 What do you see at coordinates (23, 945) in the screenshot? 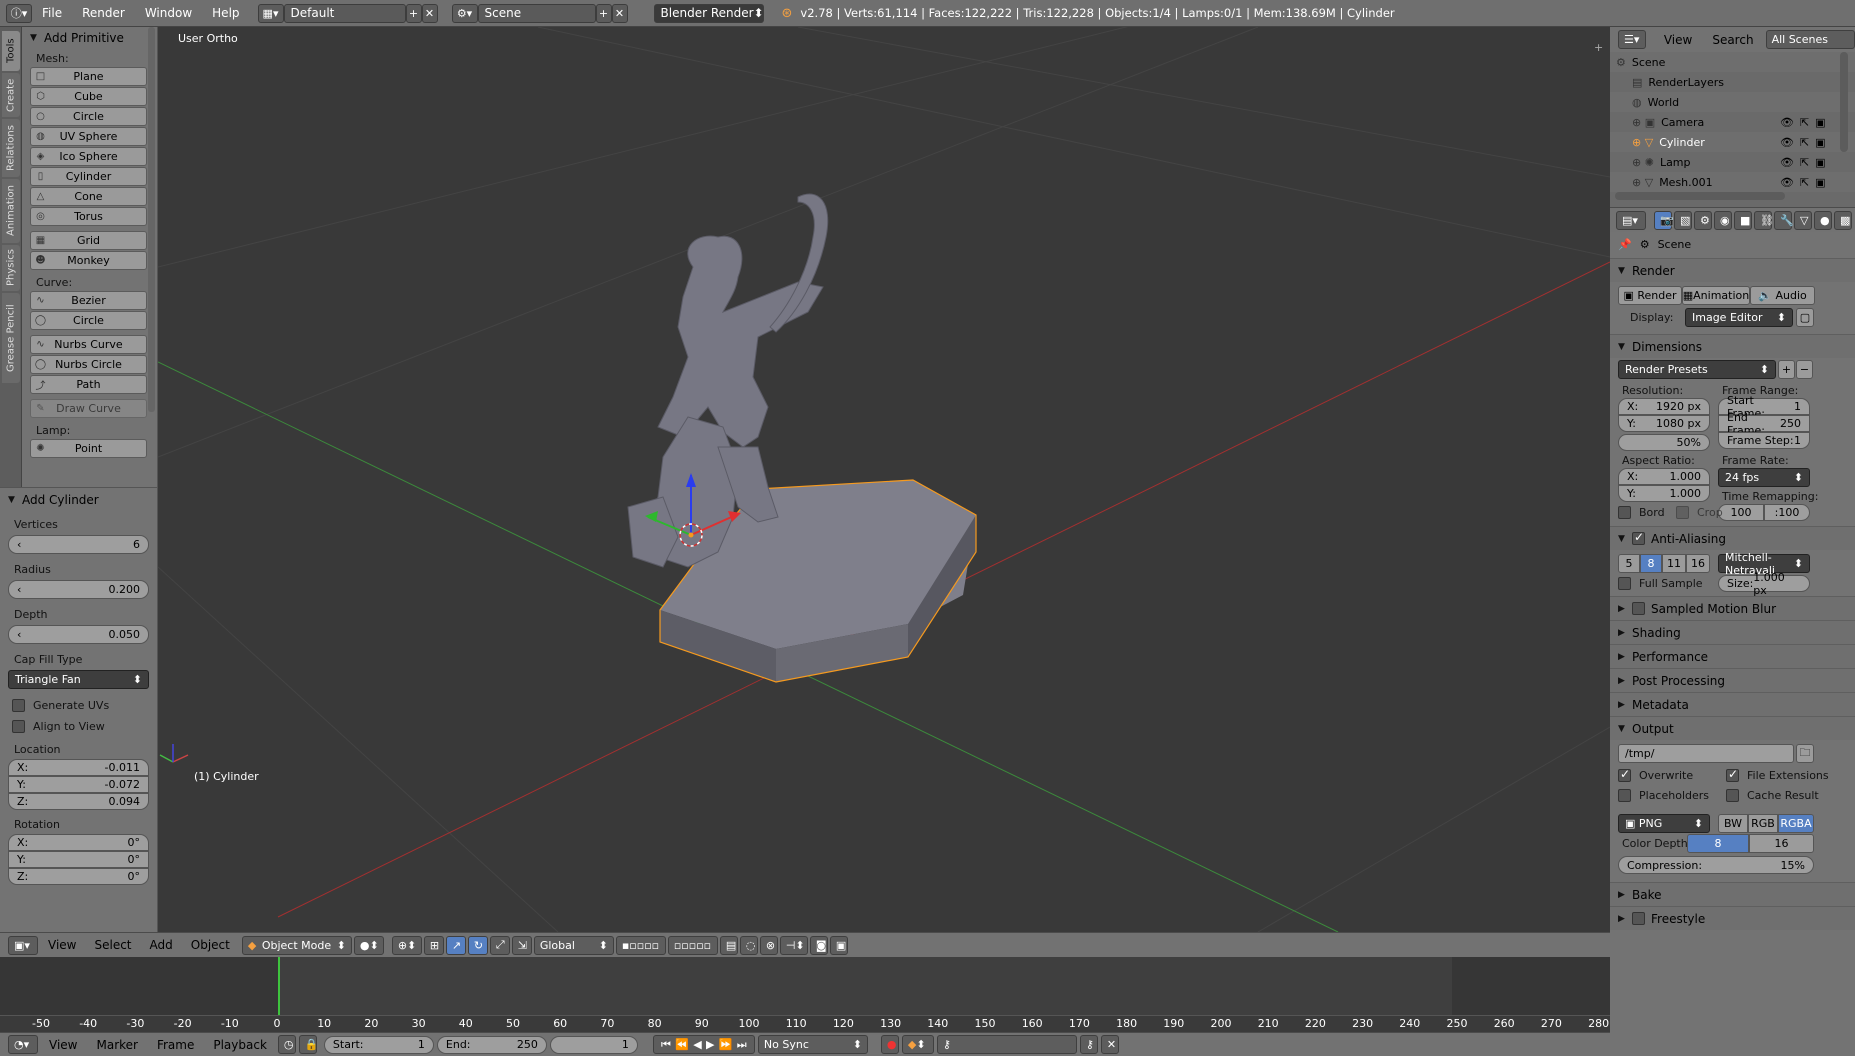
I see `editor-type-icon: ▣▾` at bounding box center [23, 945].